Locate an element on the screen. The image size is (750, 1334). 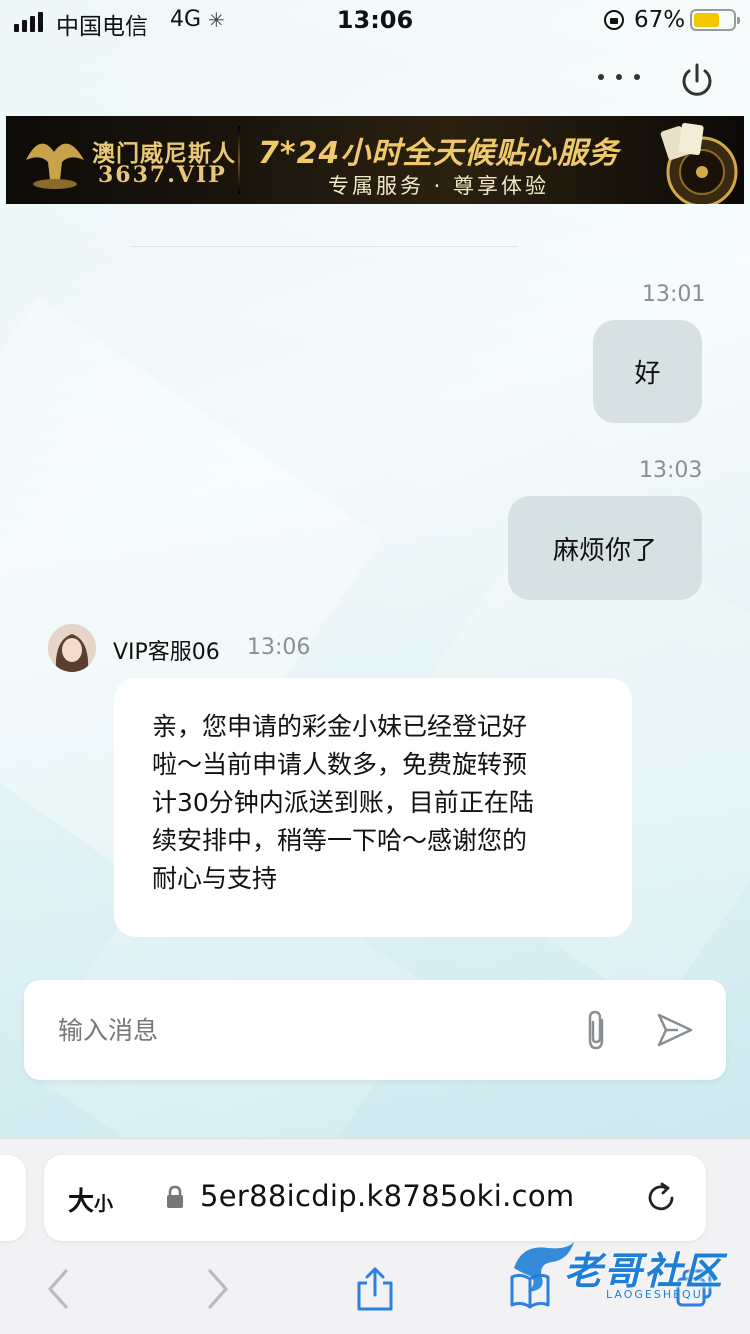
agent-message-time: 13:06 is located at coordinates (279, 647).